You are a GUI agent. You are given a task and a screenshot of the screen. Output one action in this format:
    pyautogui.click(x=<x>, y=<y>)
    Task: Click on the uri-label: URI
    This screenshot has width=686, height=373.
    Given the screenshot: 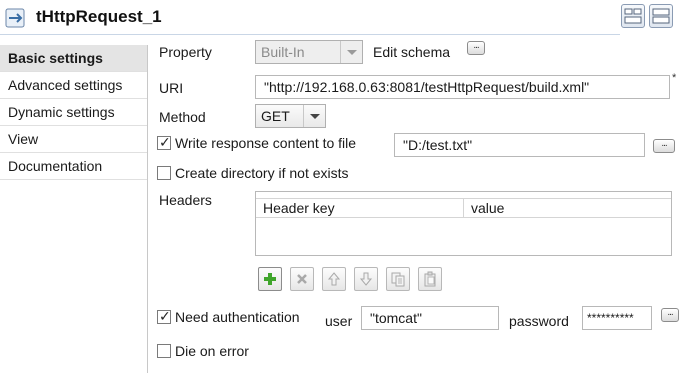 What is the action you would take?
    pyautogui.click(x=171, y=88)
    